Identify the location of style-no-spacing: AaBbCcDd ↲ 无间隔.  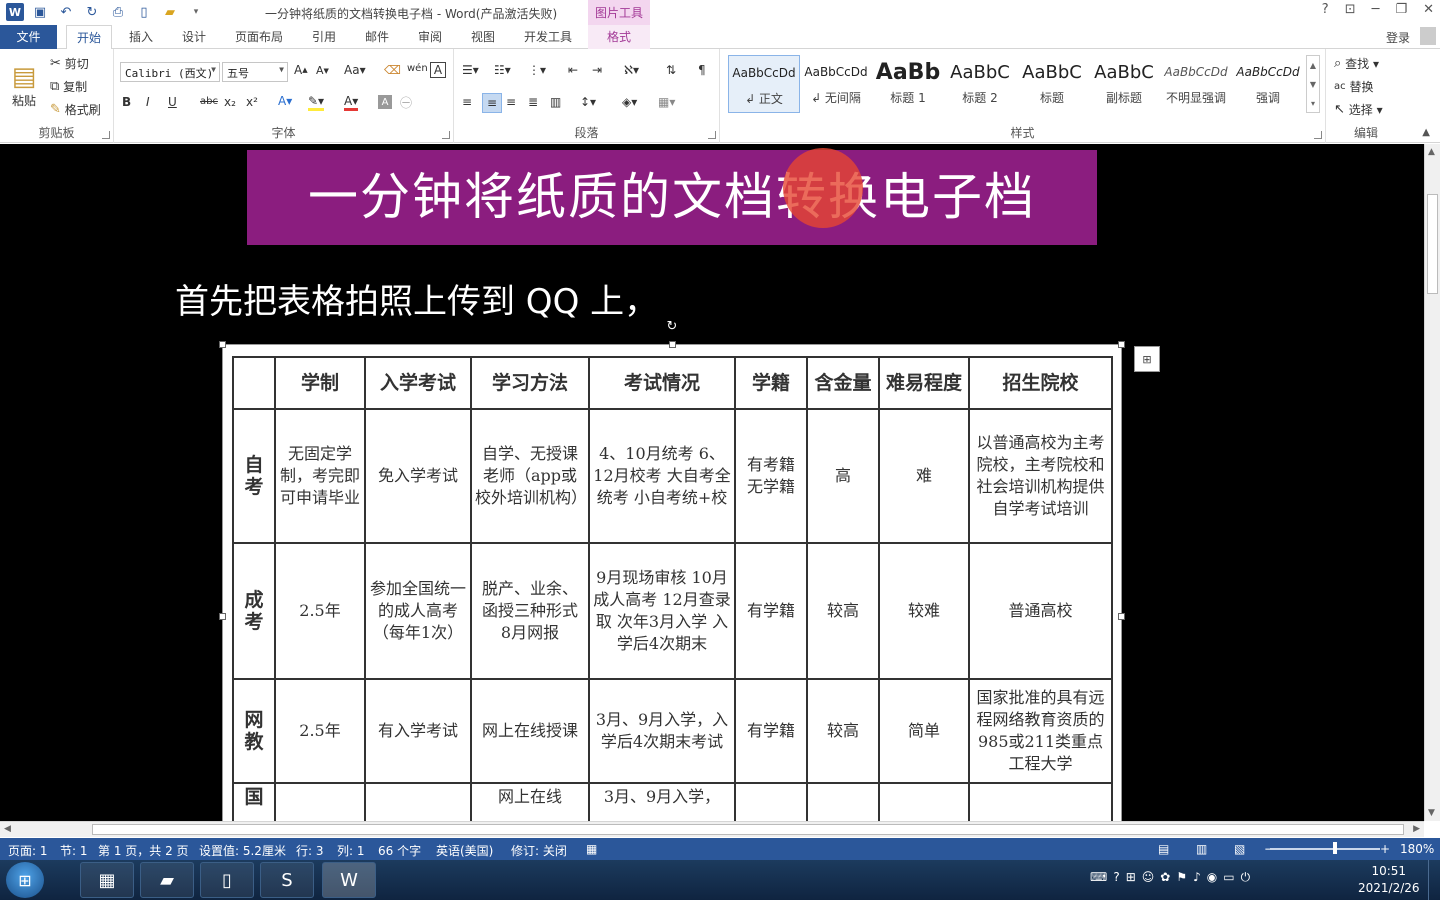
(836, 84).